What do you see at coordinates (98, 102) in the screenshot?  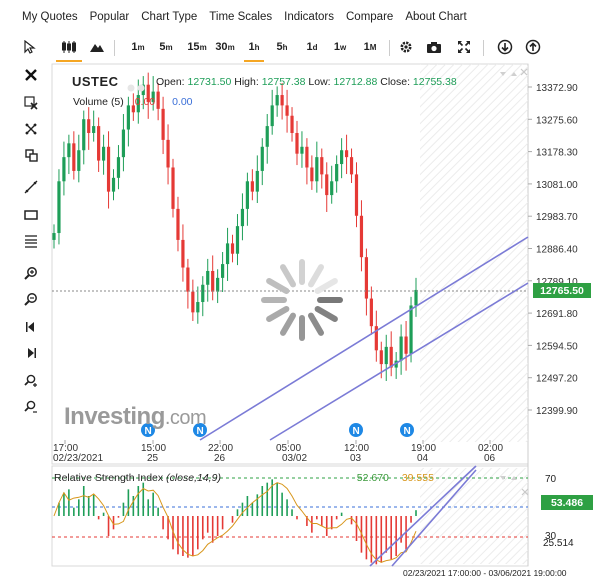 I see `volume-label: Volume (5)` at bounding box center [98, 102].